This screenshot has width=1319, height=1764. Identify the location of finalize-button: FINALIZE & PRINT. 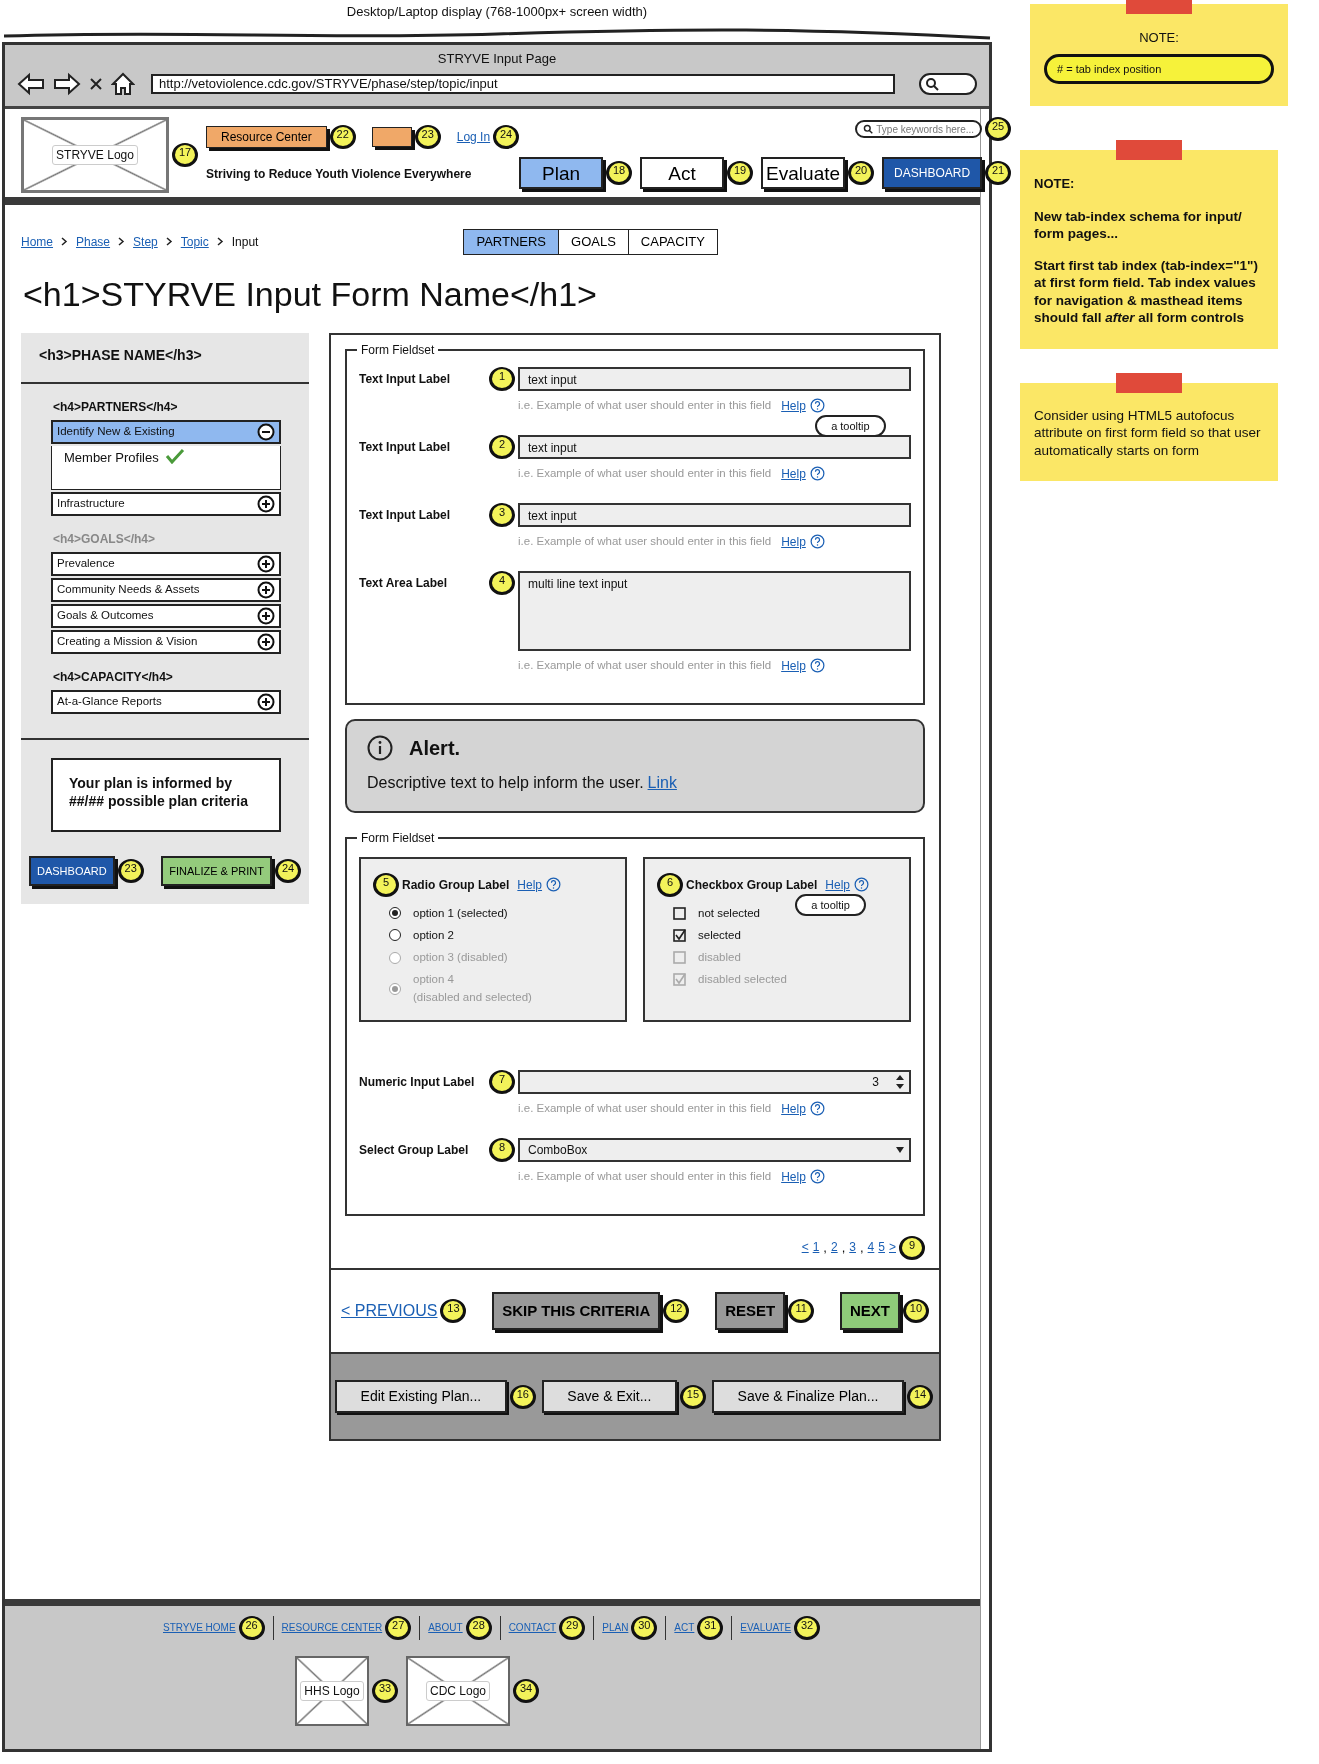
(216, 870).